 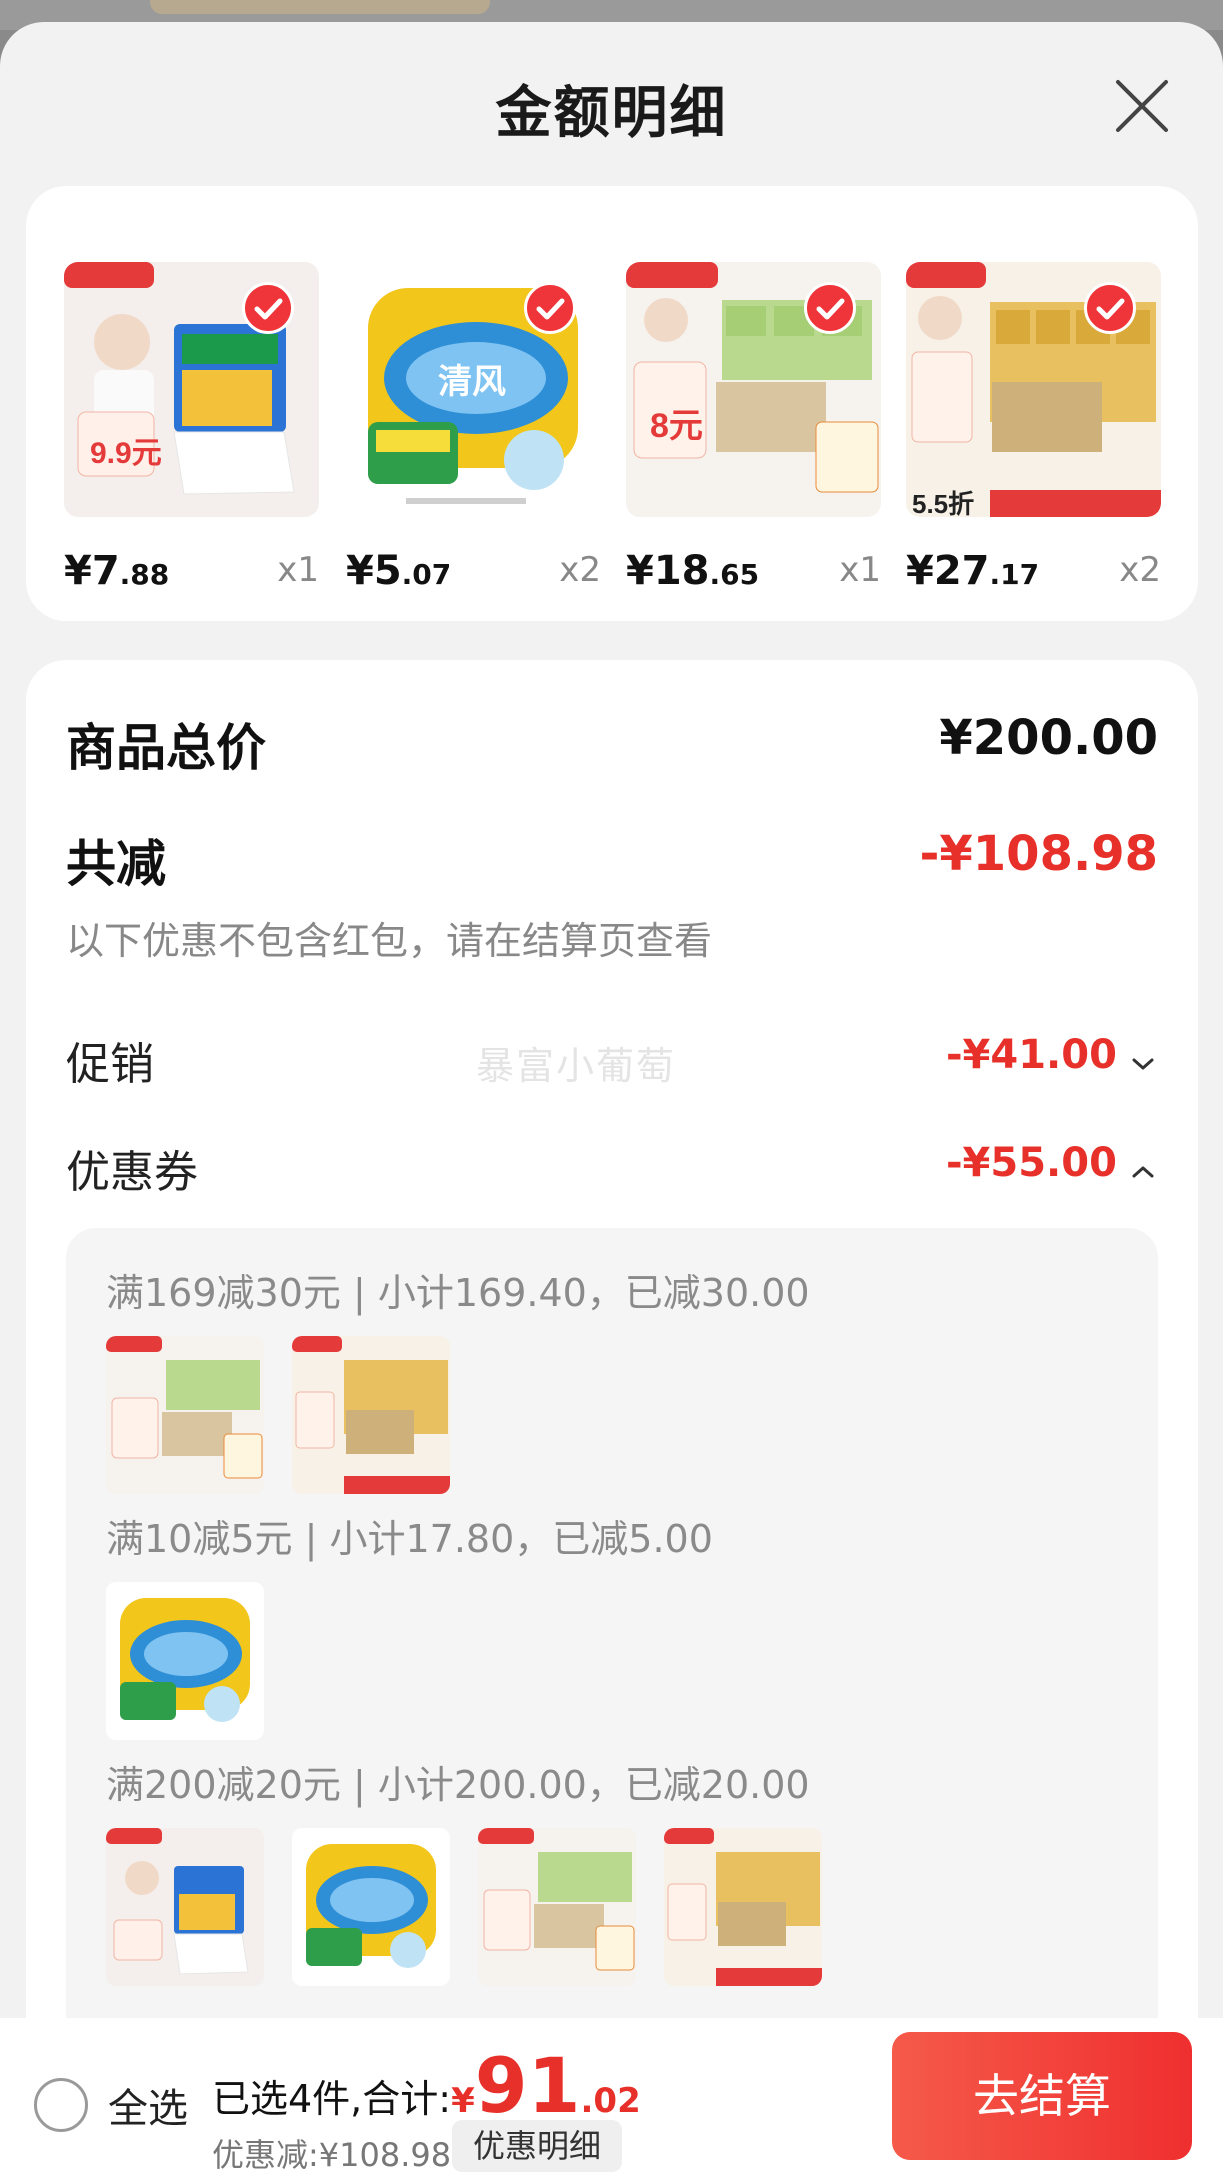 I want to click on kitchen-towel-bag-photo: 9.9元, so click(x=191, y=389).